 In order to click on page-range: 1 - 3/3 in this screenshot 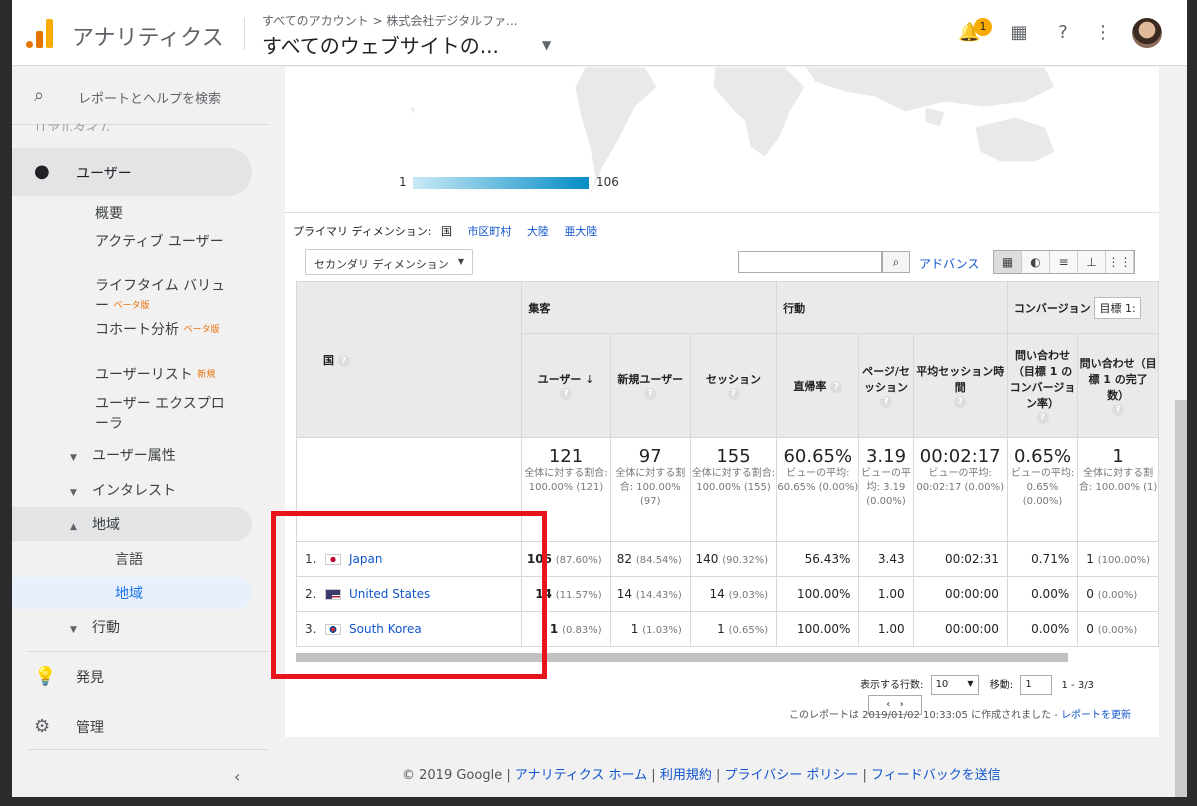, I will do `click(1077, 685)`.